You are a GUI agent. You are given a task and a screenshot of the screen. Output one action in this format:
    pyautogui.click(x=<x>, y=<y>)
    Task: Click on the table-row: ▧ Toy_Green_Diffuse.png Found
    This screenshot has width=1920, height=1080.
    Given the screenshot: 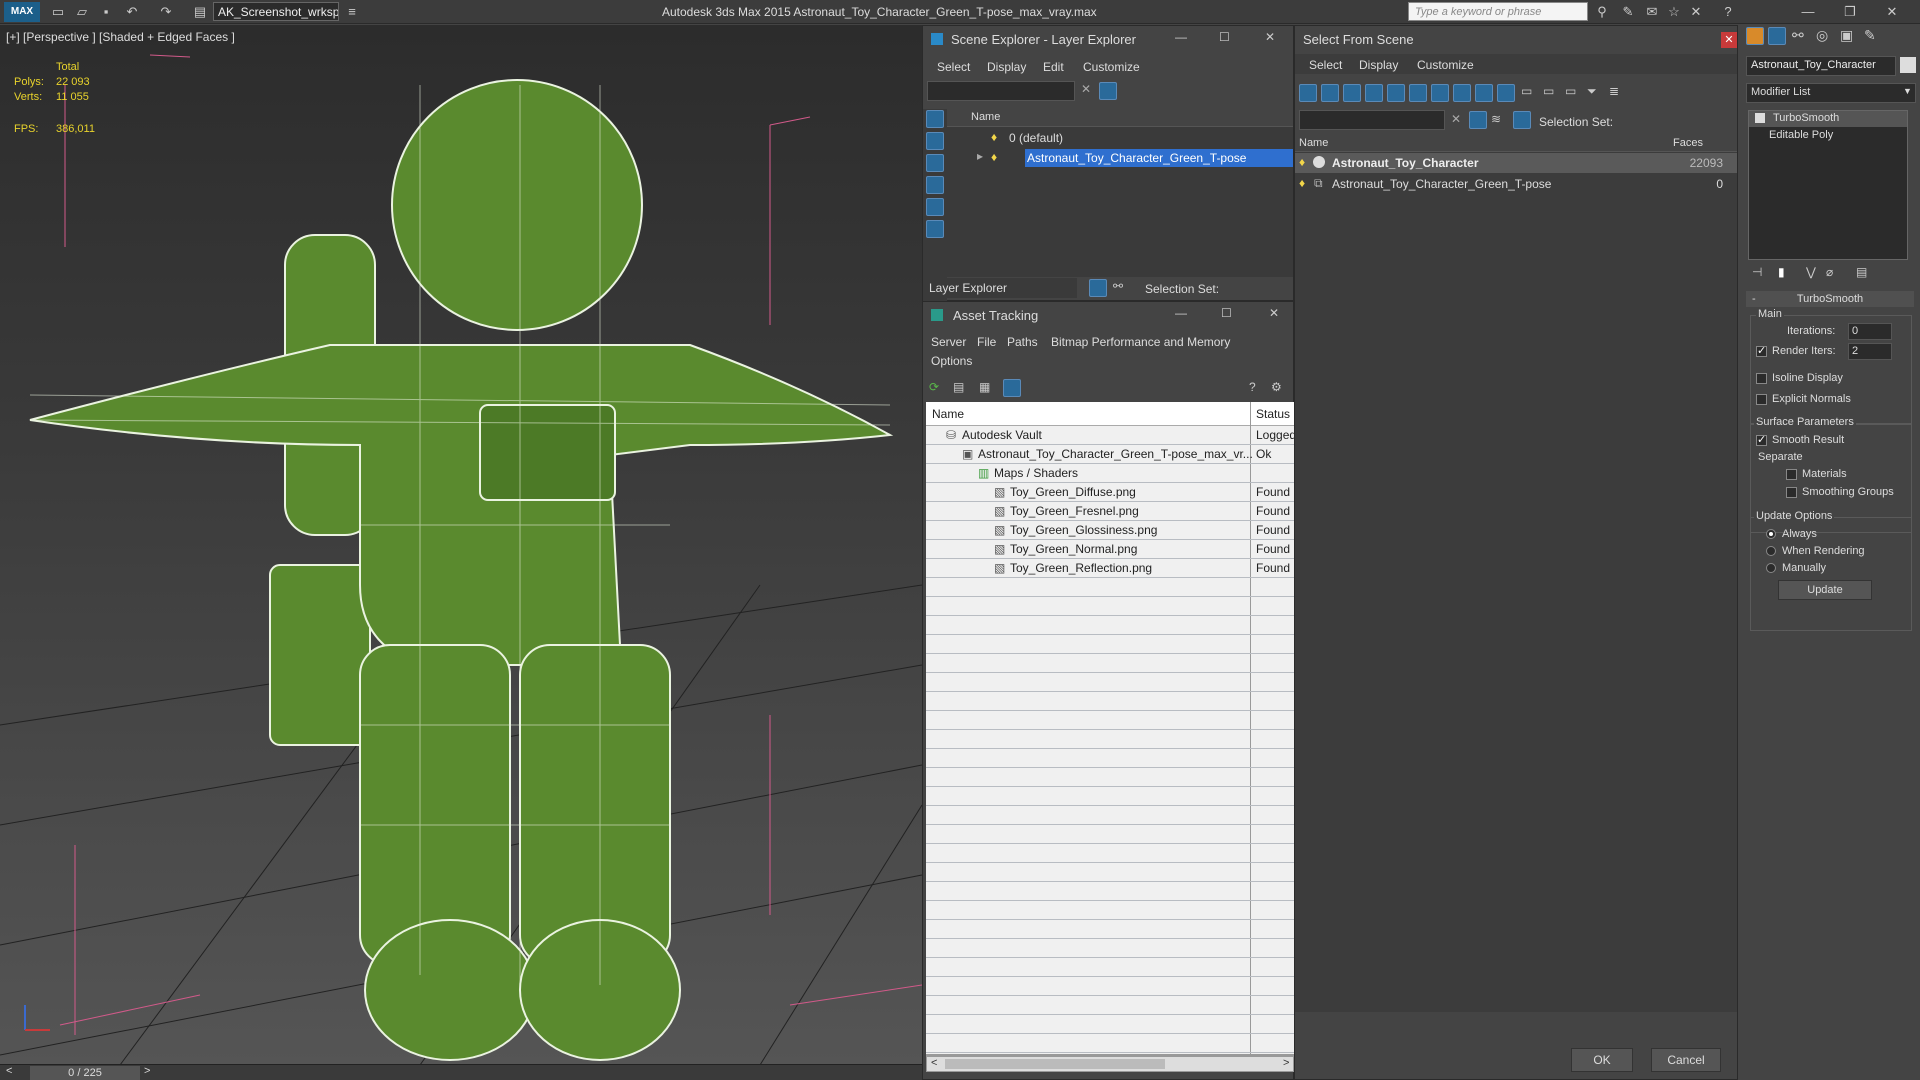 What is the action you would take?
    pyautogui.click(x=1110, y=492)
    